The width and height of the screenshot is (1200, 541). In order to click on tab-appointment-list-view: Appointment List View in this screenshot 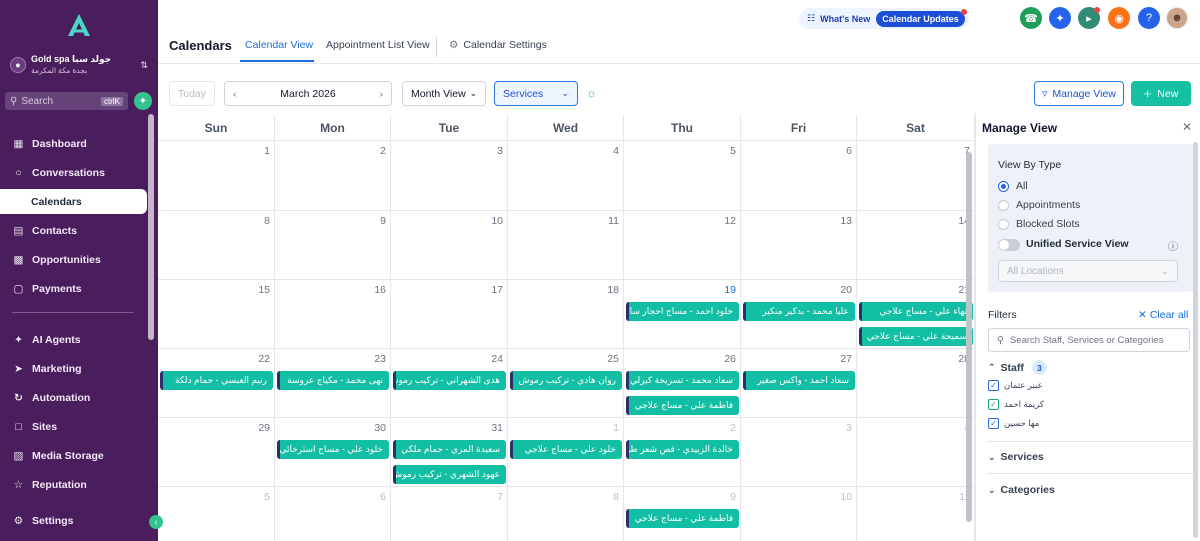, I will do `click(378, 45)`.